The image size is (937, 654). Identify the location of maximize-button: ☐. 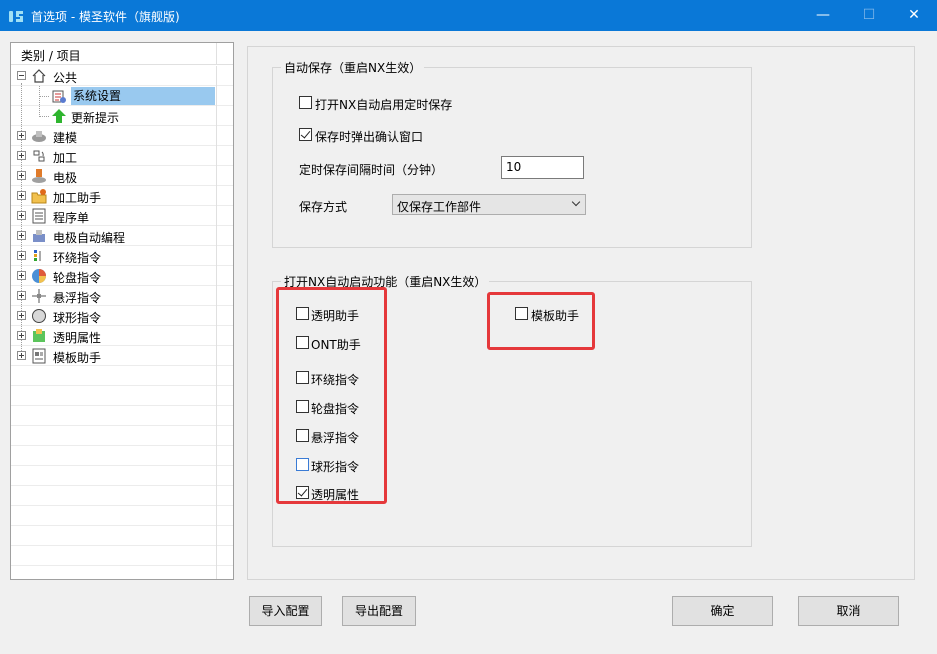
(869, 15).